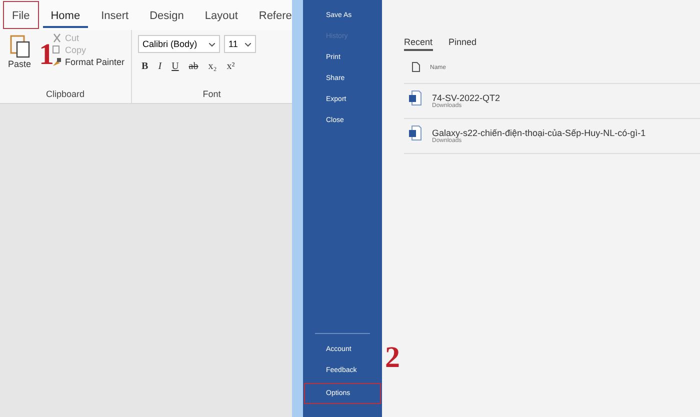 Image resolution: width=700 pixels, height=417 pixels. What do you see at coordinates (212, 66) in the screenshot?
I see `subscript-button: x₂` at bounding box center [212, 66].